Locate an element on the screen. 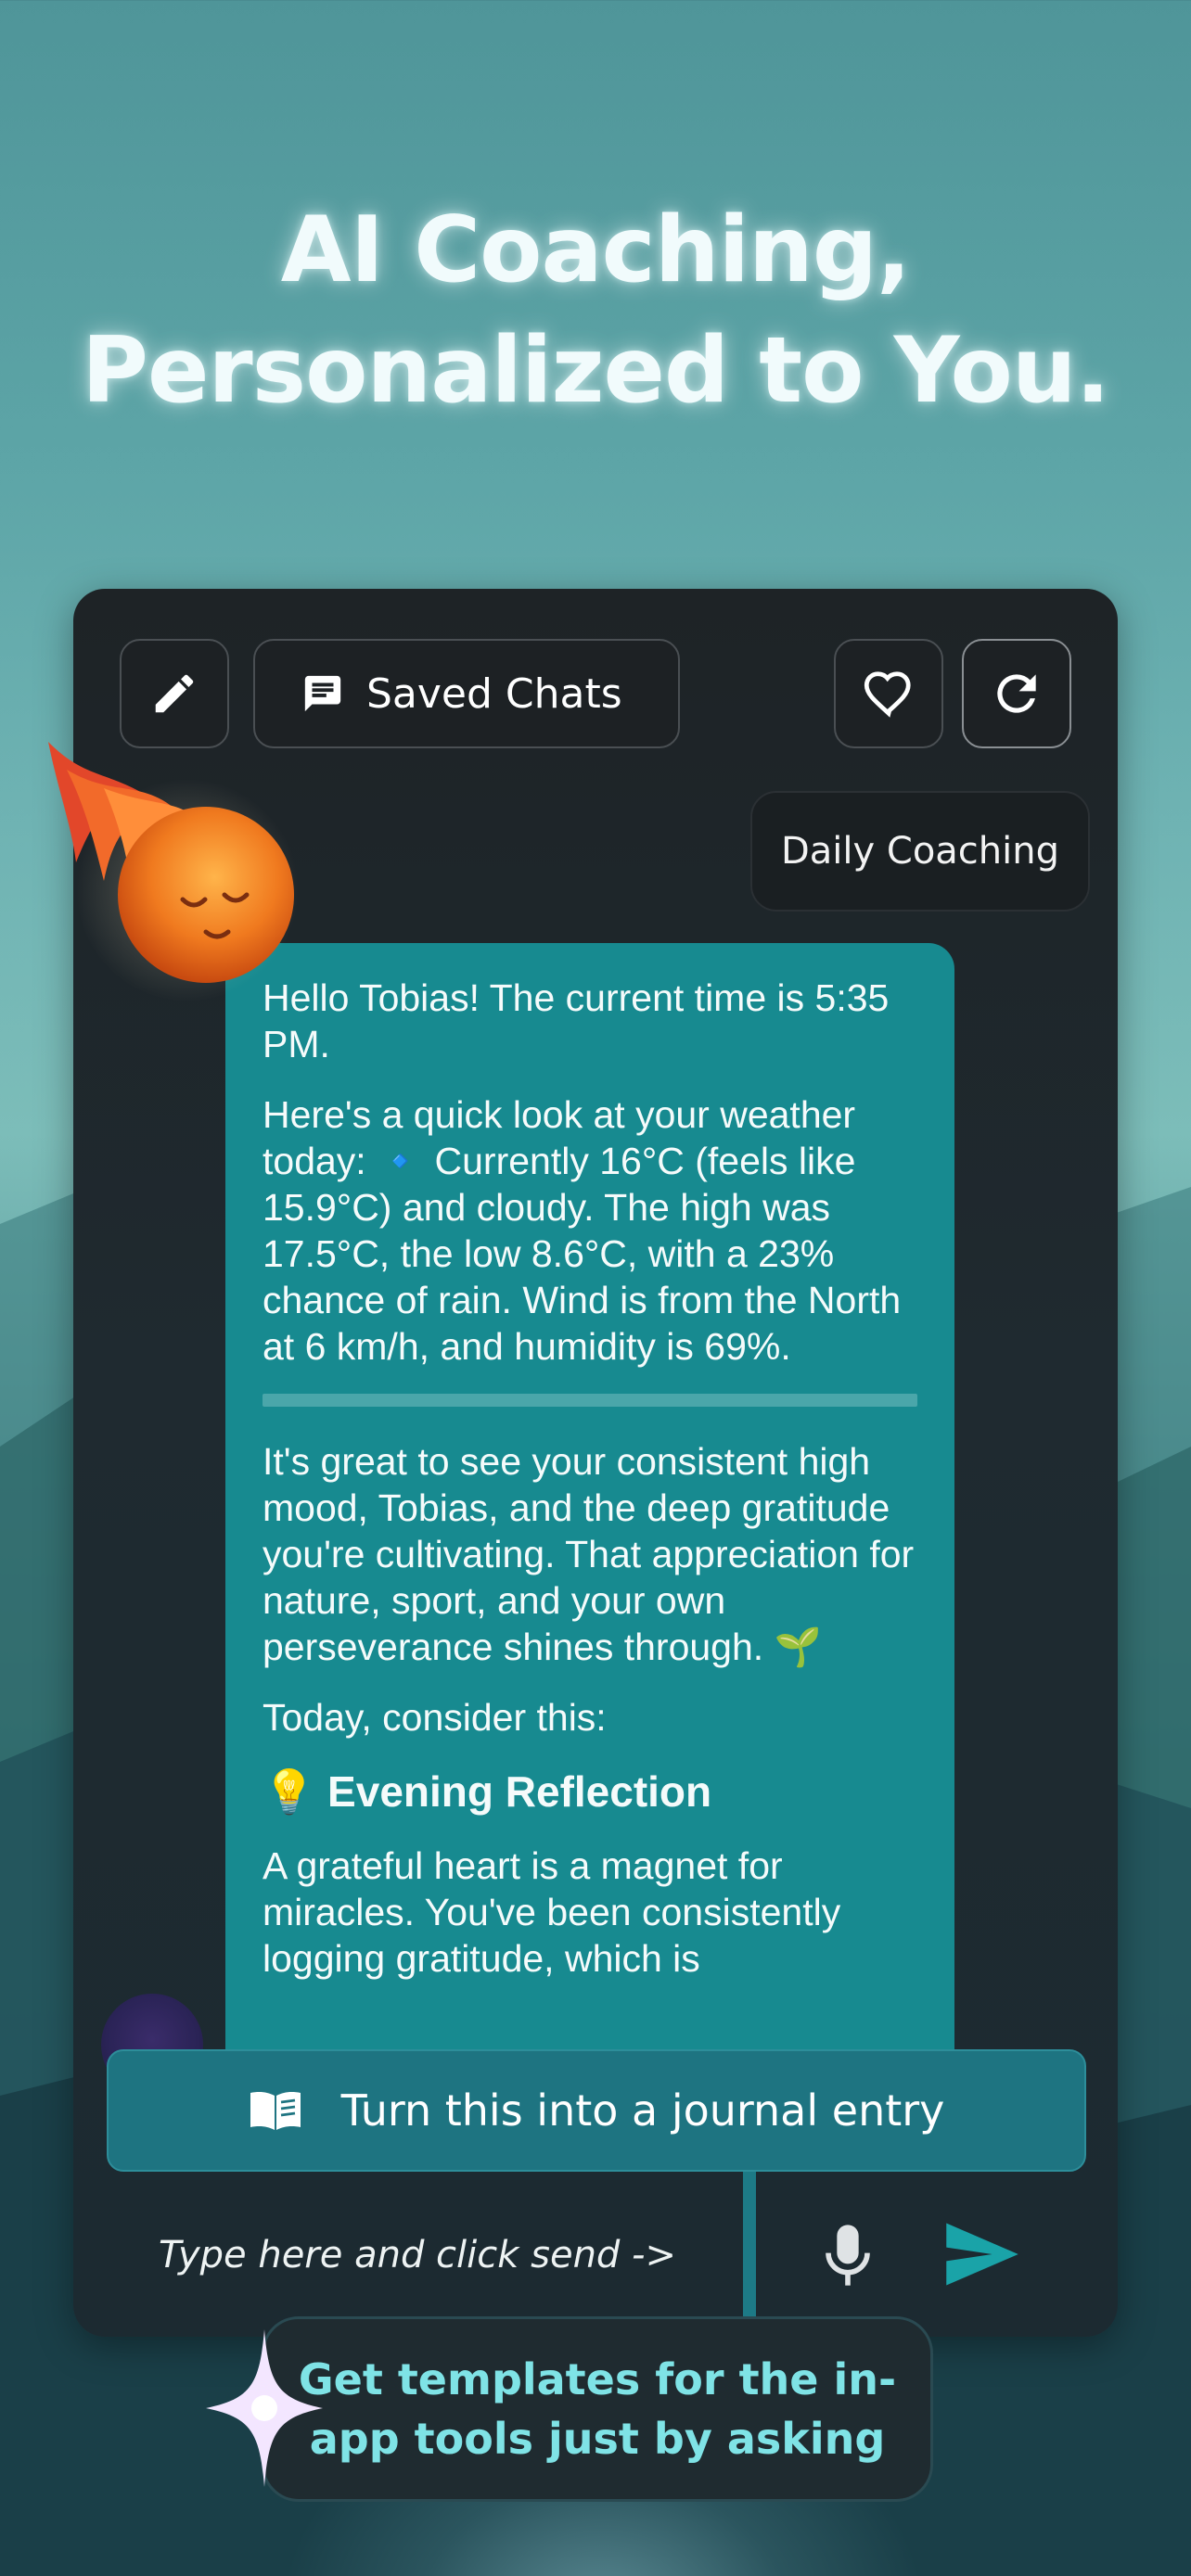  message-input: Type here and click send -> is located at coordinates (437, 2255).